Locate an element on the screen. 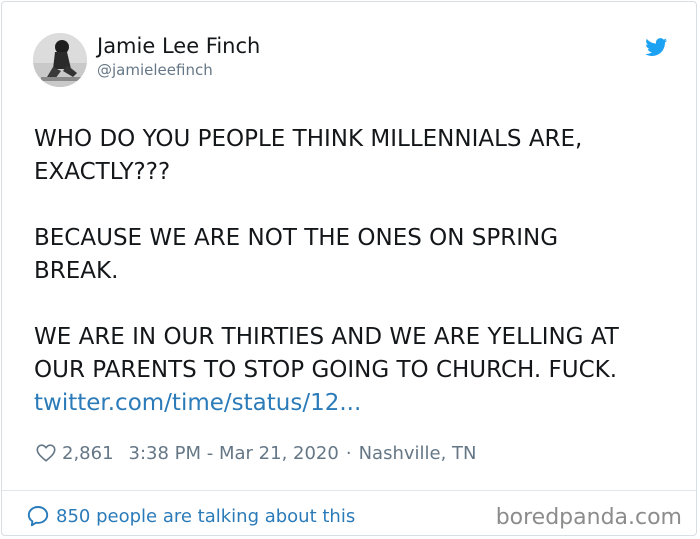  tweet-timestamp: 3:38 PM - Mar 21, 2020 is located at coordinates (234, 453).